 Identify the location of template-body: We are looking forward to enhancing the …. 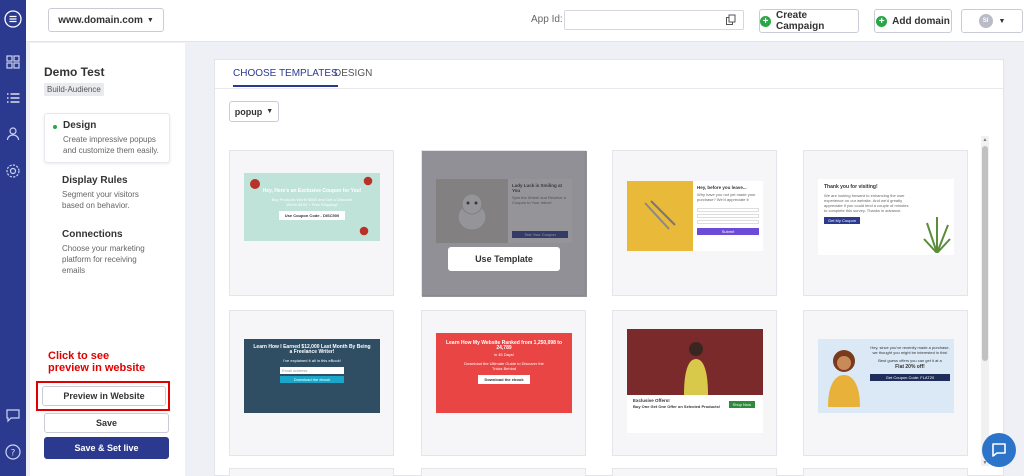
(866, 203).